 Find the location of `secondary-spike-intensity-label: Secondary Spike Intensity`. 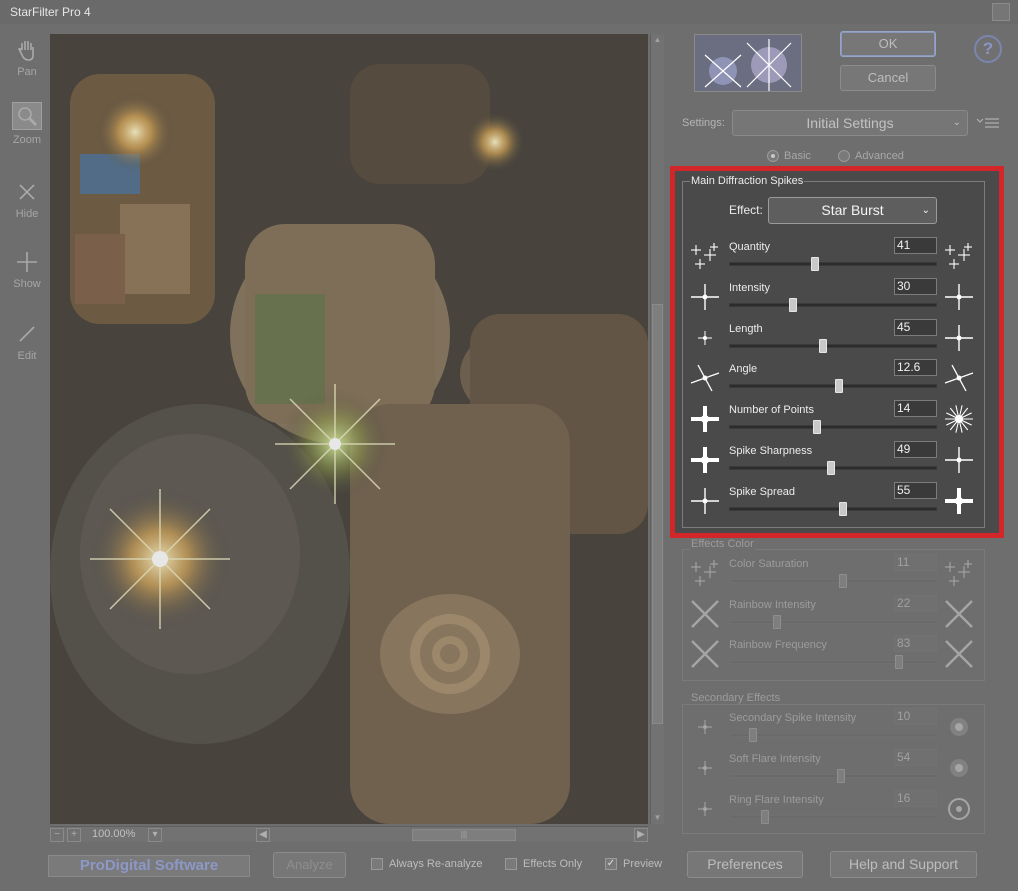

secondary-spike-intensity-label: Secondary Spike Intensity is located at coordinates (793, 718).